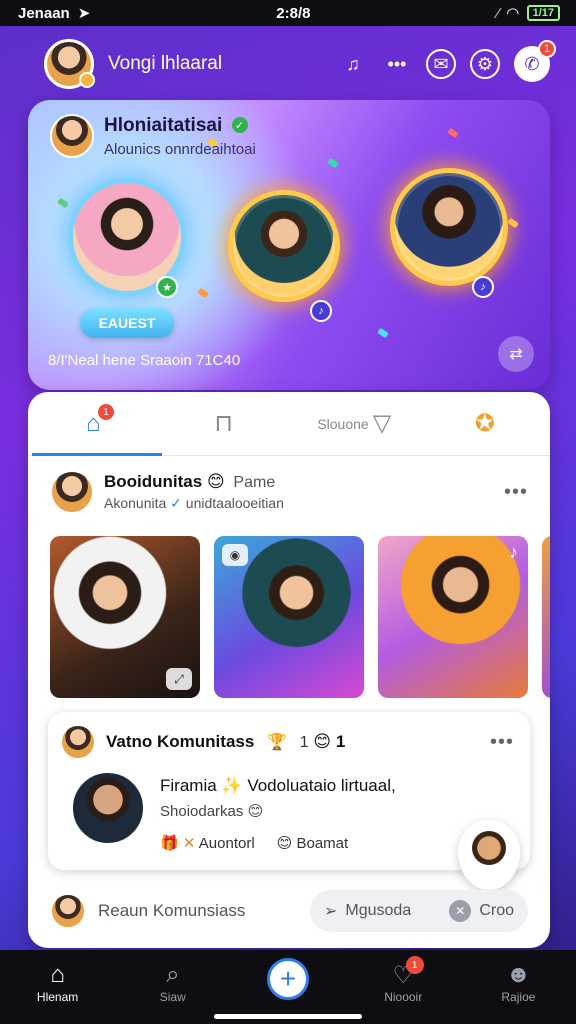  Describe the element at coordinates (419, 911) in the screenshot. I see `comment-send-button: ➢ Mgusoda ✕ Croo` at that location.